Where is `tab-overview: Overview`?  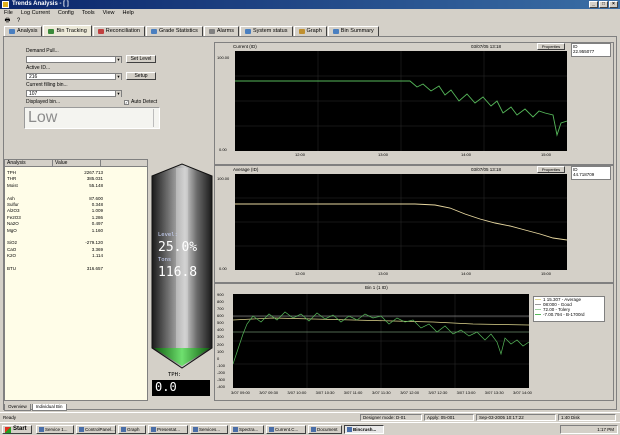
tab-overview: Overview is located at coordinates (17, 407).